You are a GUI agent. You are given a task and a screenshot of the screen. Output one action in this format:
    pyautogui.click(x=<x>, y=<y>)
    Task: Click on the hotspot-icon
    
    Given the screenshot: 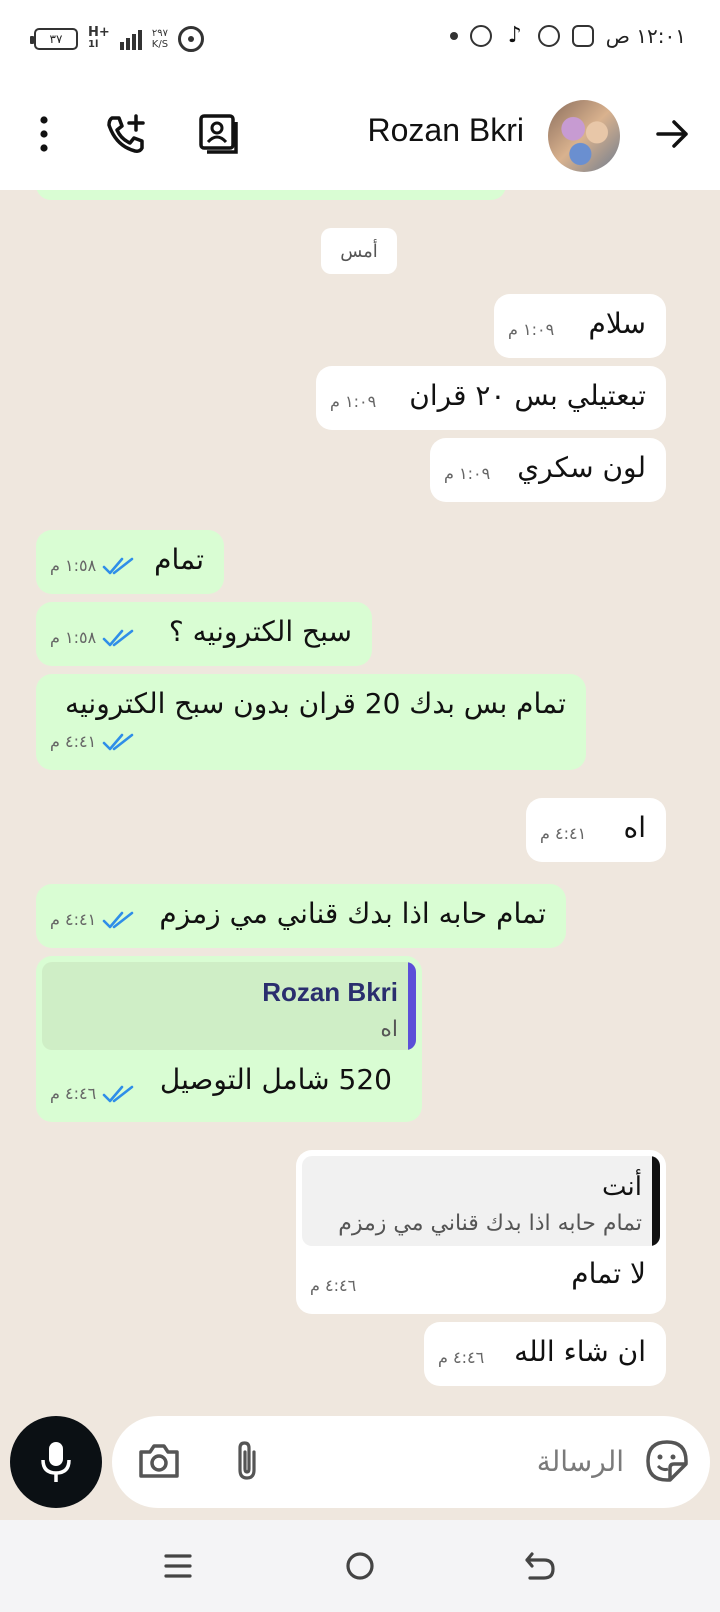 What is the action you would take?
    pyautogui.click(x=191, y=39)
    